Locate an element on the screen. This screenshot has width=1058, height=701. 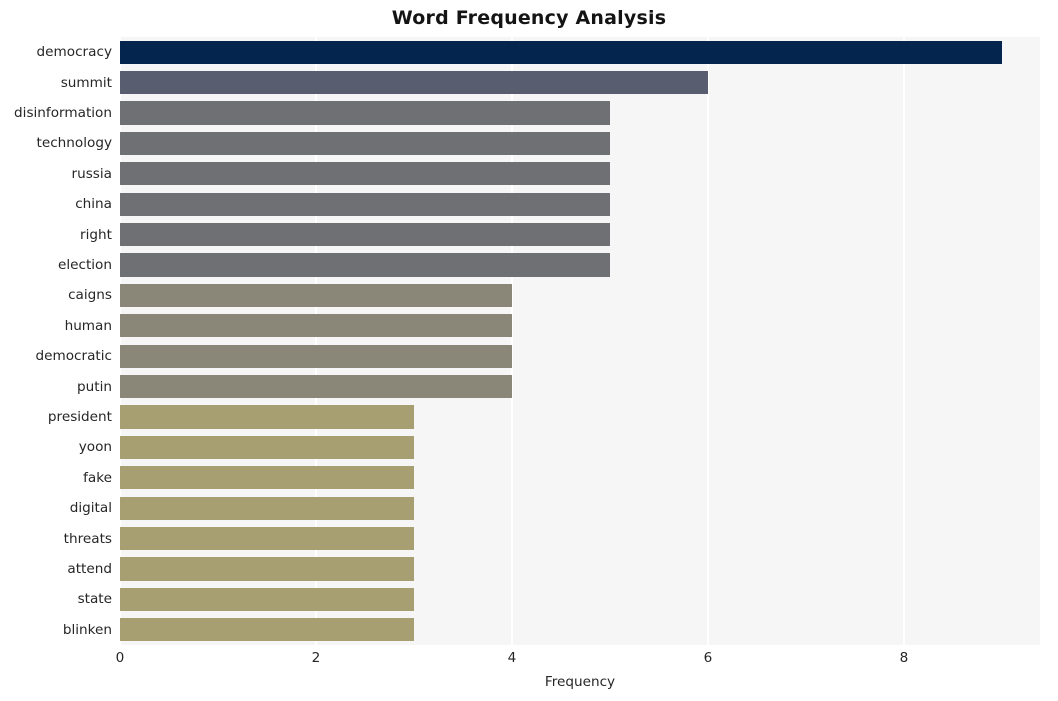
y-tick-label-fake: fake is located at coordinates (97, 477).